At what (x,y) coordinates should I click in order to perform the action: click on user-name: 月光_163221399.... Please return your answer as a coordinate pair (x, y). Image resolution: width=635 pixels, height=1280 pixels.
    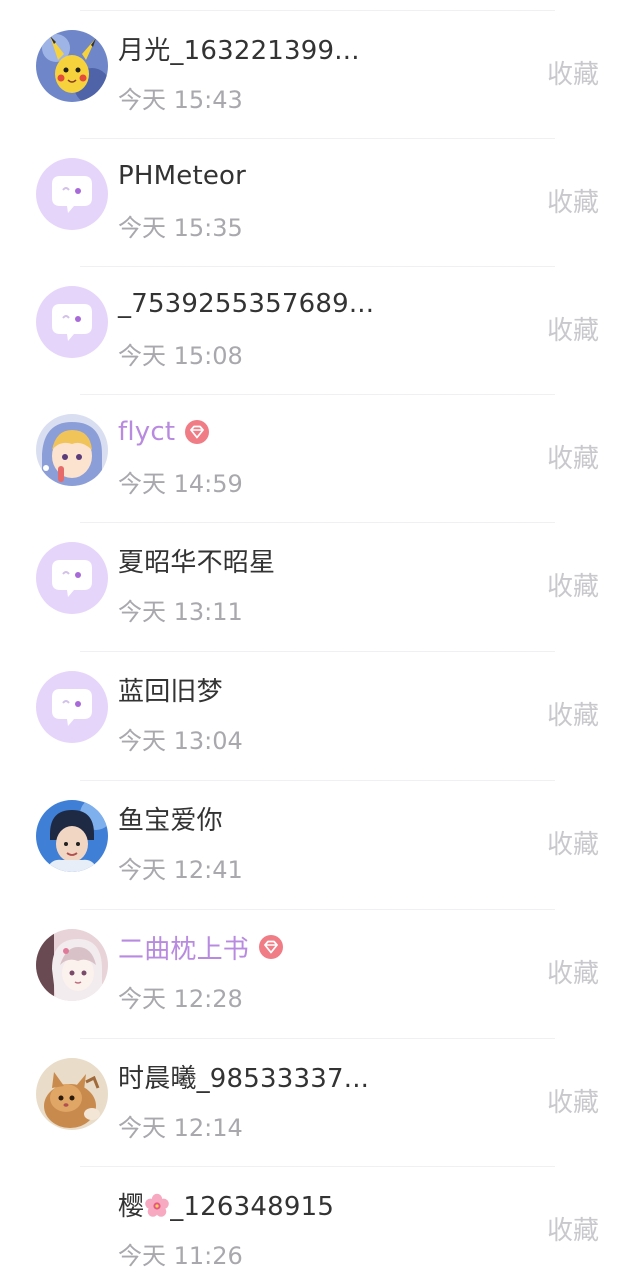
    Looking at the image, I should click on (239, 48).